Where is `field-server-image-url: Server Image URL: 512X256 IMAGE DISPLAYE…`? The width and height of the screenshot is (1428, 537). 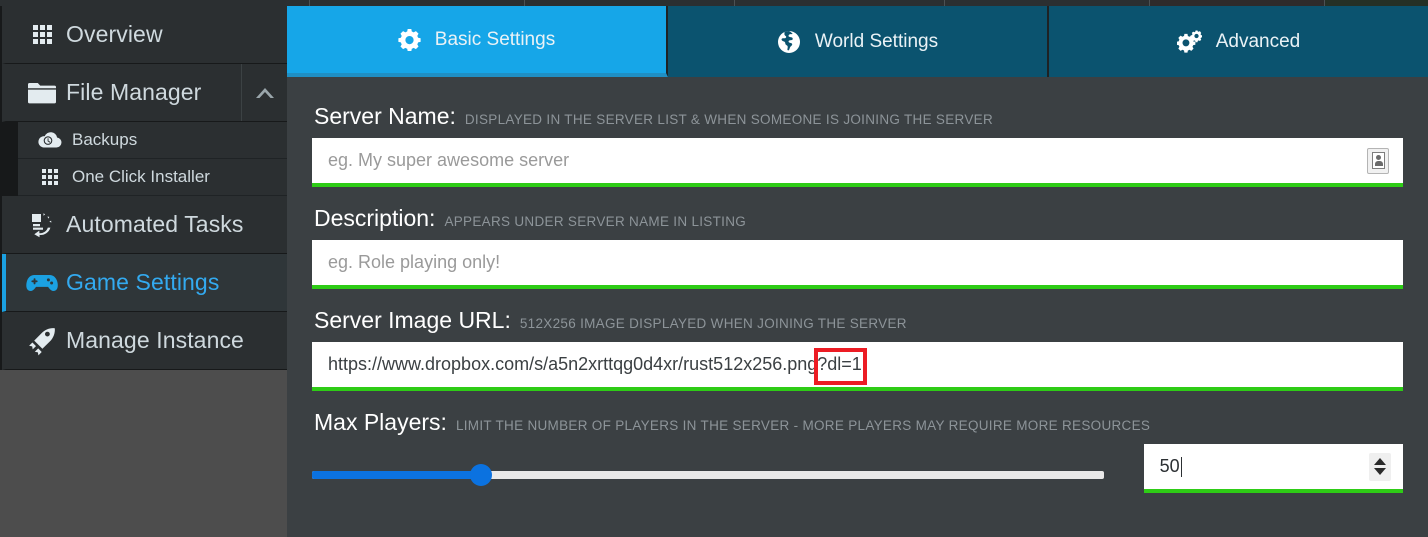 field-server-image-url: Server Image URL: 512X256 IMAGE DISPLAYE… is located at coordinates (857, 349).